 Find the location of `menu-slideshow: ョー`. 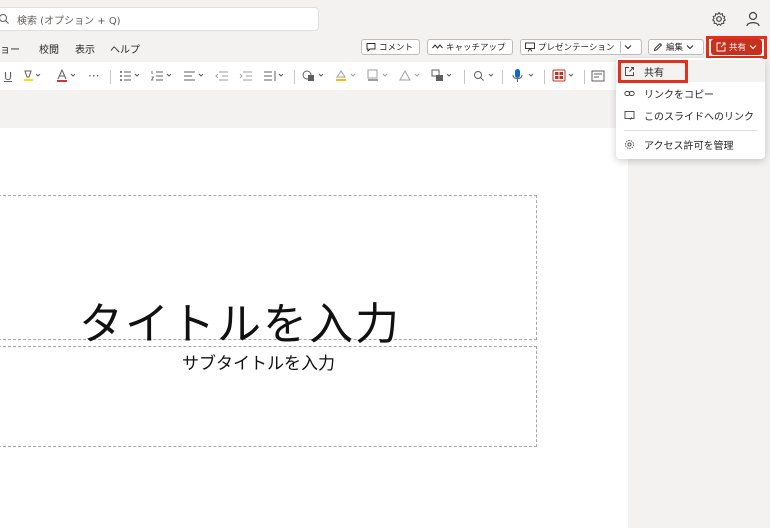

menu-slideshow: ョー is located at coordinates (10, 48).